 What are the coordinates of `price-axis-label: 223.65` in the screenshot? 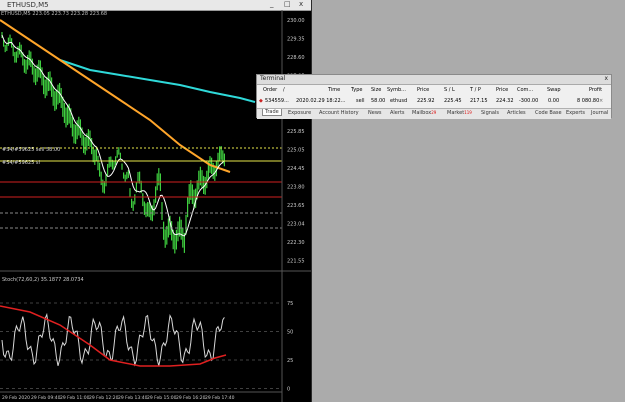 It's located at (296, 206).